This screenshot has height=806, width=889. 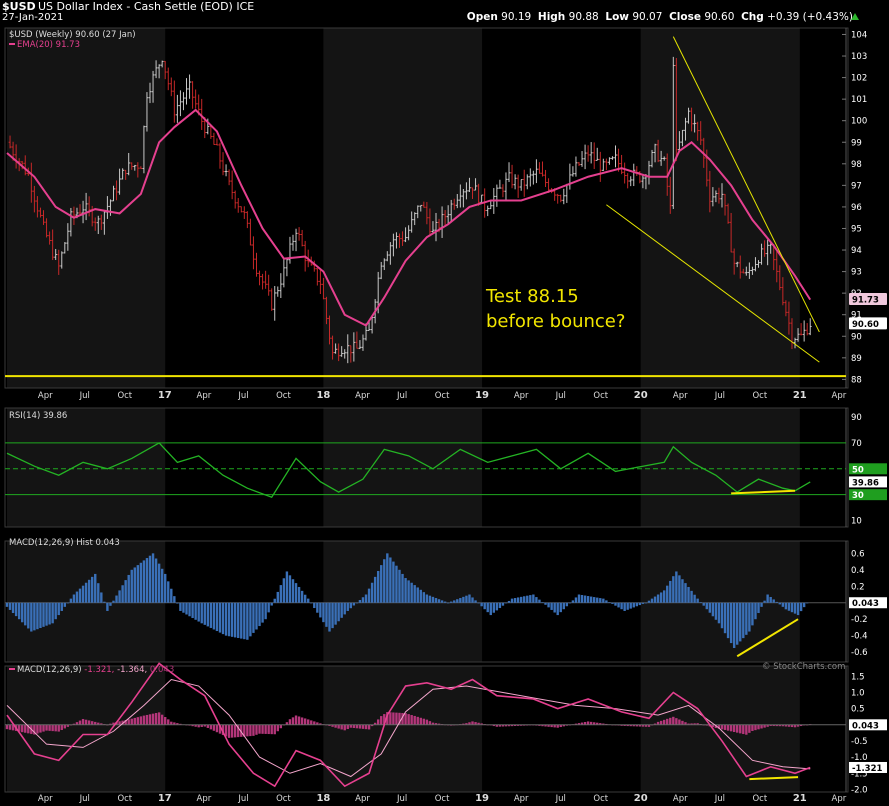 What do you see at coordinates (856, 273) in the screenshot?
I see `price-tick-label: 93` at bounding box center [856, 273].